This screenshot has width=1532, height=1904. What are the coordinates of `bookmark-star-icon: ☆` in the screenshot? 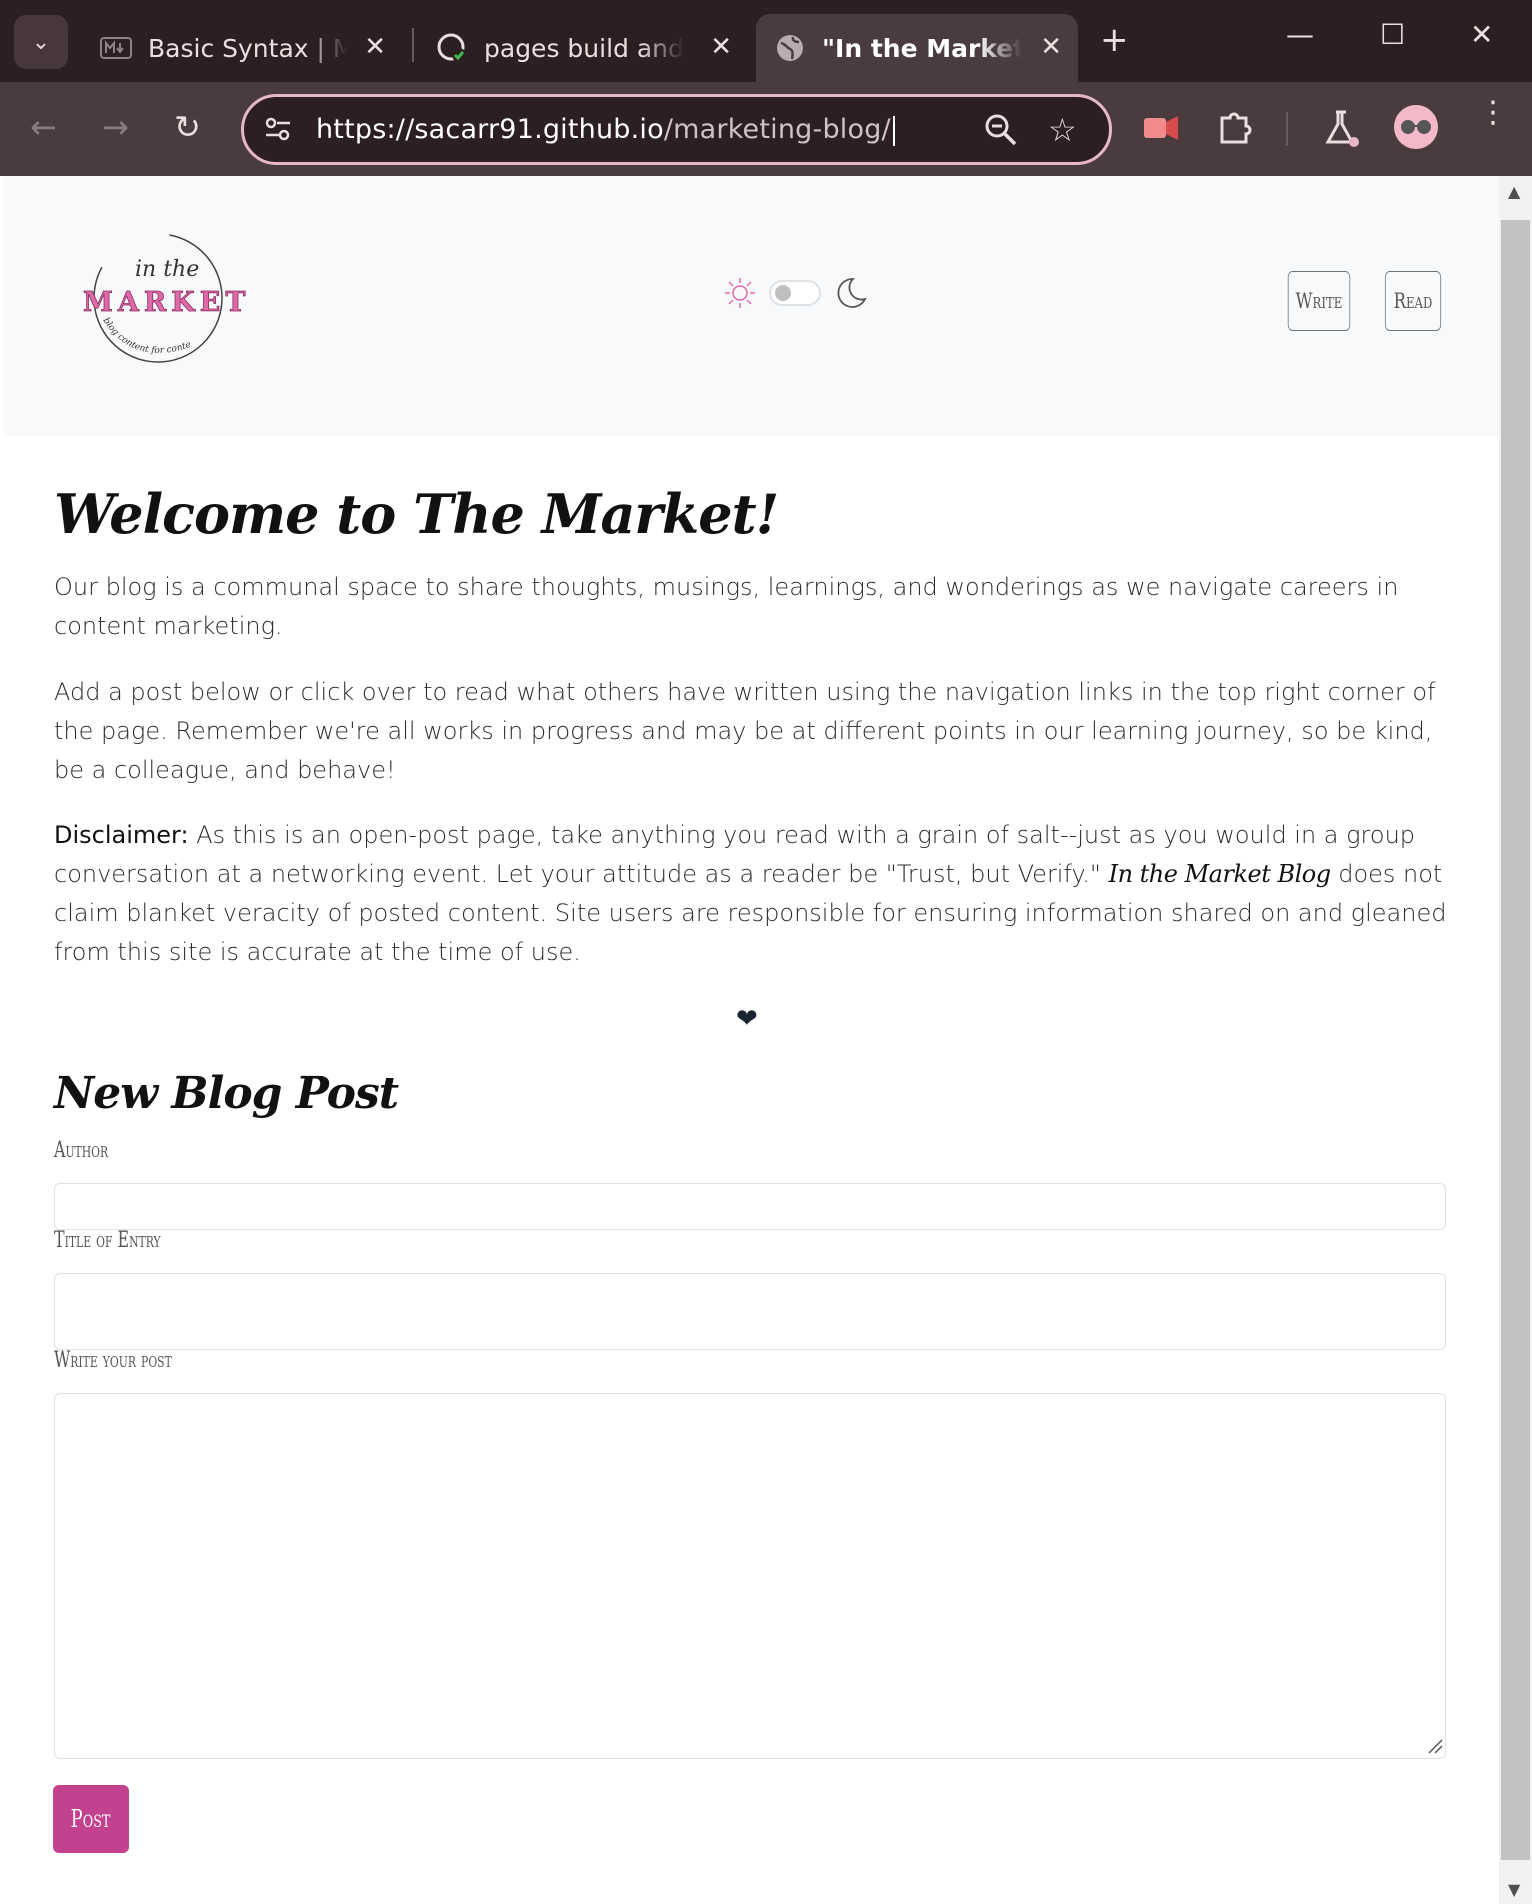 It's located at (1062, 130).